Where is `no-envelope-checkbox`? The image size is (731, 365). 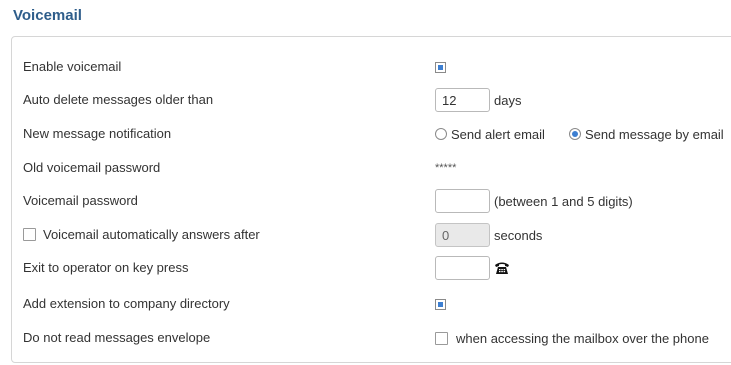
no-envelope-checkbox is located at coordinates (441, 338).